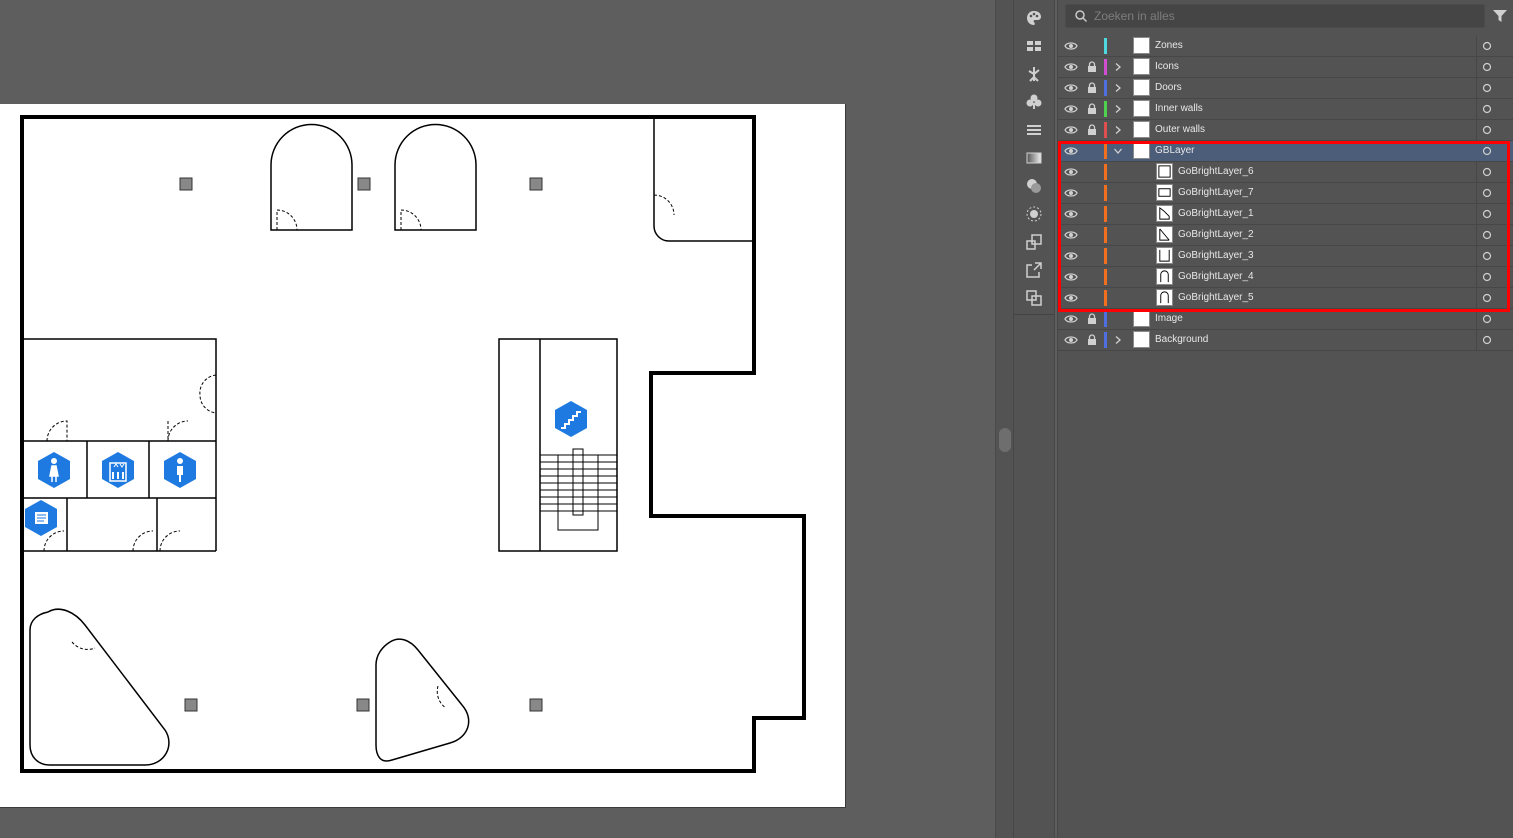 Image resolution: width=1513 pixels, height=838 pixels. Describe the element at coordinates (1216, 276) in the screenshot. I see `layer-name: GoBrightLayer_4` at that location.